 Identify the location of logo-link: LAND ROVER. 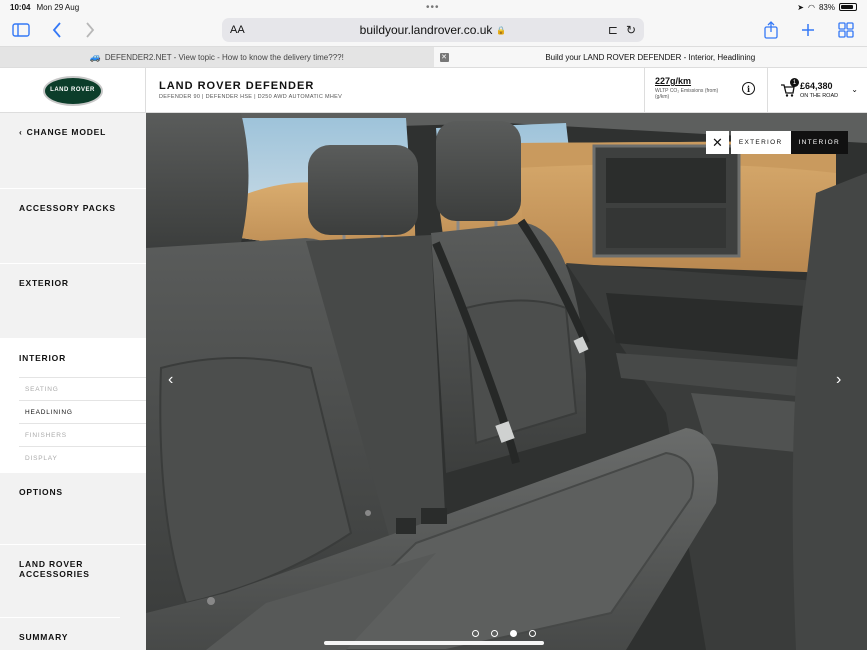
(73, 90).